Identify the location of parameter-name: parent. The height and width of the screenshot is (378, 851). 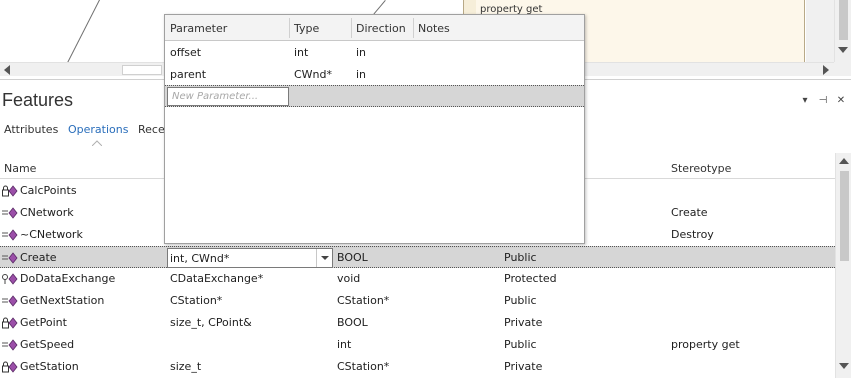
(188, 74).